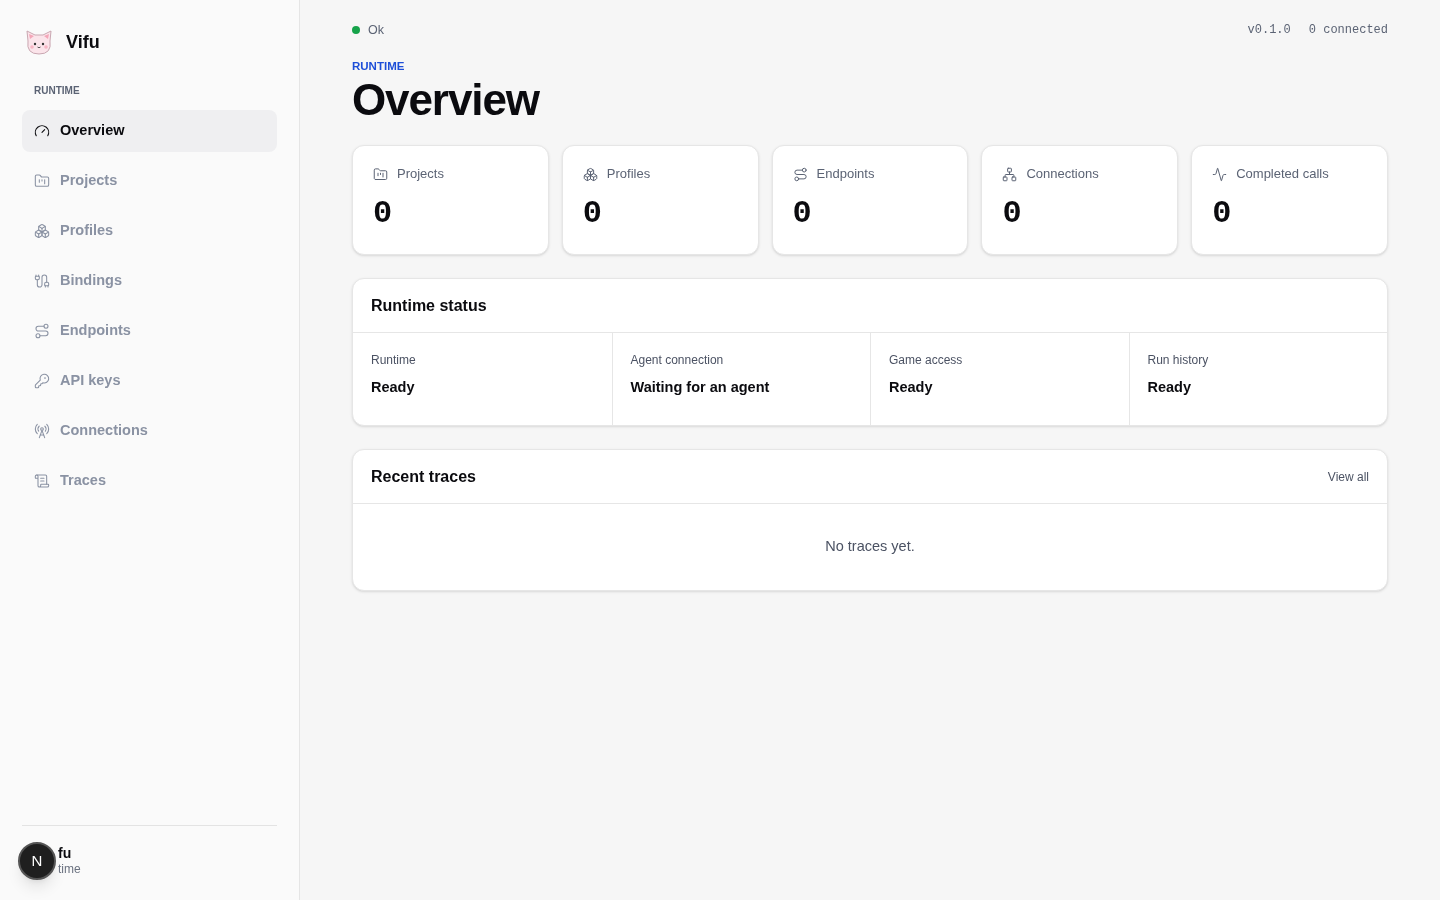 This screenshot has height=900, width=1440. Describe the element at coordinates (42, 481) in the screenshot. I see `scroll-icon` at that location.